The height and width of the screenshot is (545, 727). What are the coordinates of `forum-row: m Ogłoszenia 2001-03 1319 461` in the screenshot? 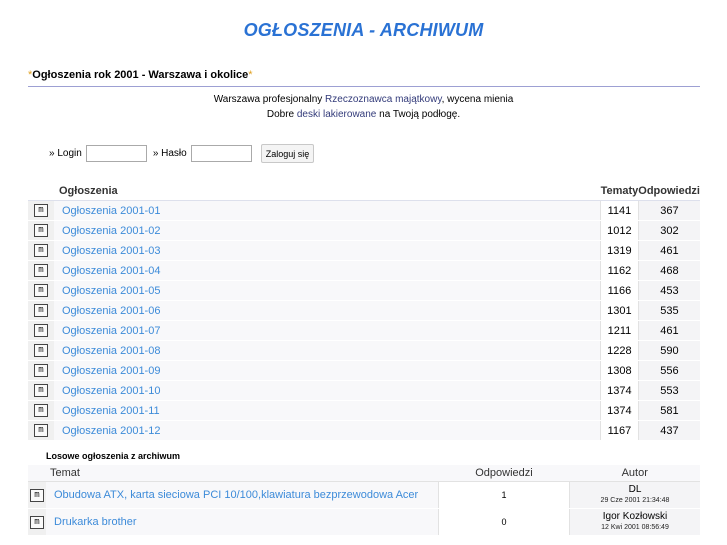 It's located at (364, 250).